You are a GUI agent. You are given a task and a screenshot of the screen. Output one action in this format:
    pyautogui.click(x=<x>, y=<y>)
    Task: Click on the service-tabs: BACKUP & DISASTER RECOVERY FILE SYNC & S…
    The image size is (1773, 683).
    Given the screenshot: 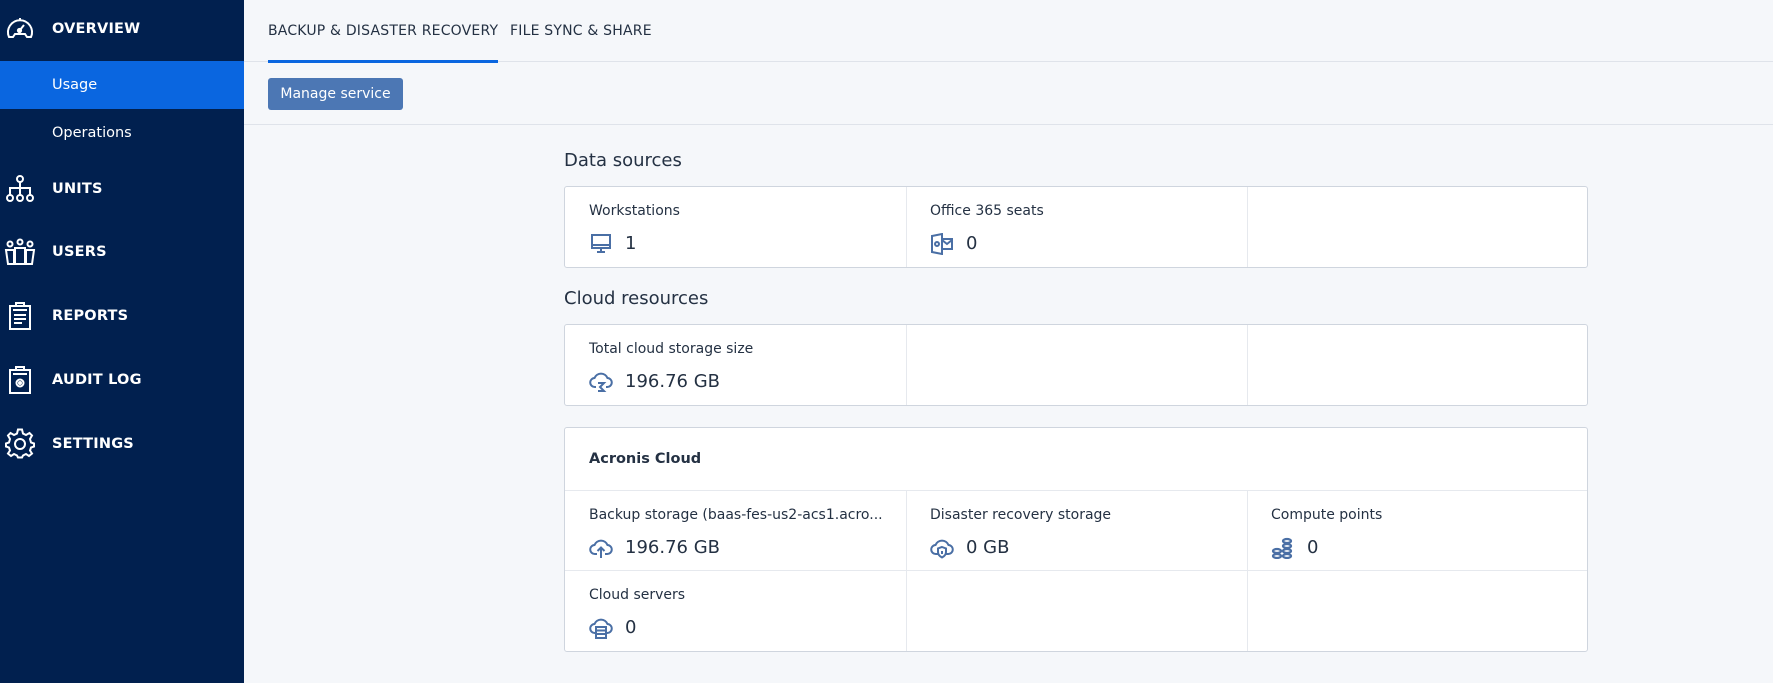 What is the action you would take?
    pyautogui.click(x=1008, y=31)
    